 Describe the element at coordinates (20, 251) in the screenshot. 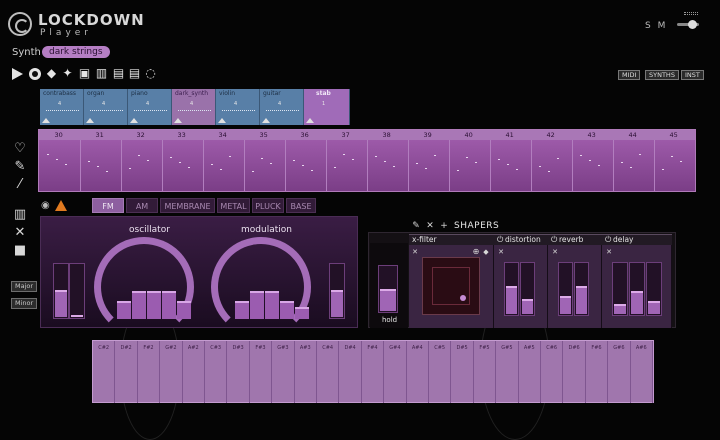

I see `lock-icon: ■` at that location.